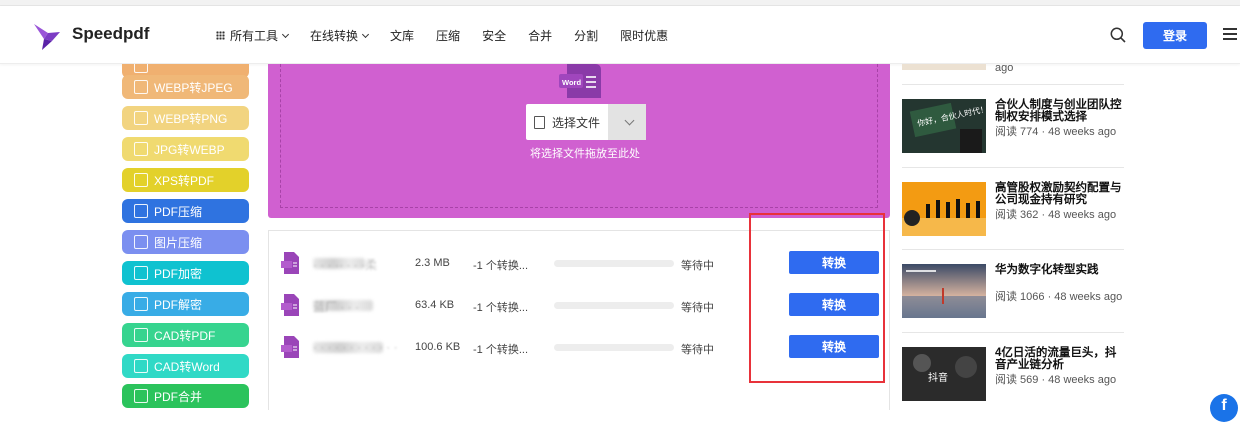 This screenshot has height=422, width=1240. Describe the element at coordinates (220, 35) in the screenshot. I see `grid-icon` at that location.